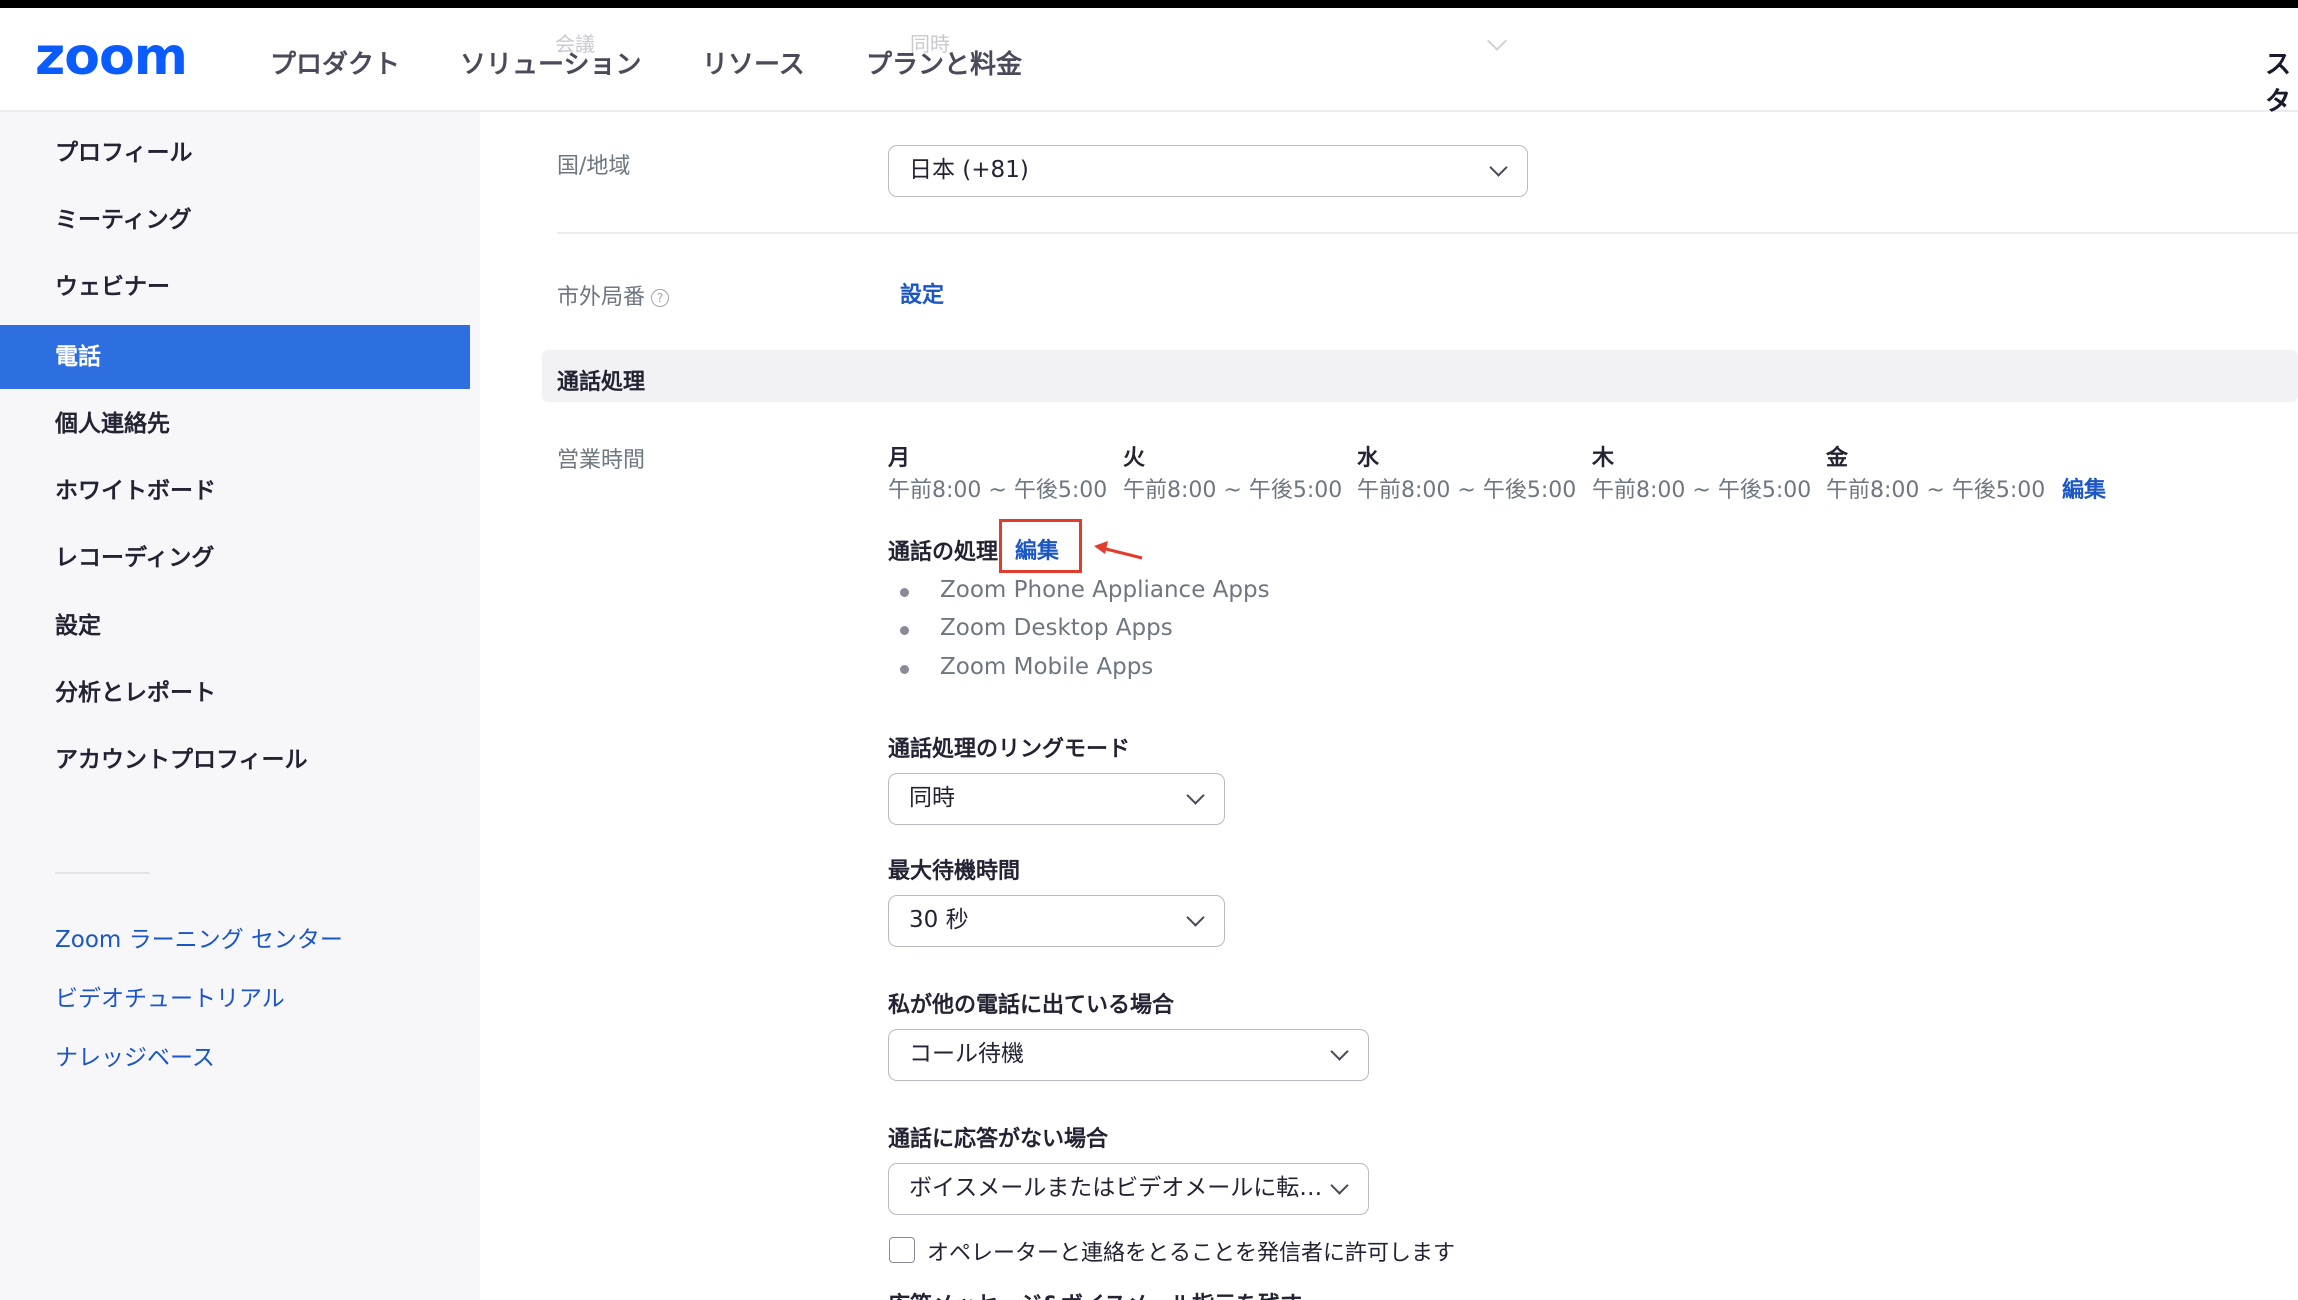 The width and height of the screenshot is (2298, 1300). What do you see at coordinates (1420, 376) in the screenshot?
I see `section-header-band` at bounding box center [1420, 376].